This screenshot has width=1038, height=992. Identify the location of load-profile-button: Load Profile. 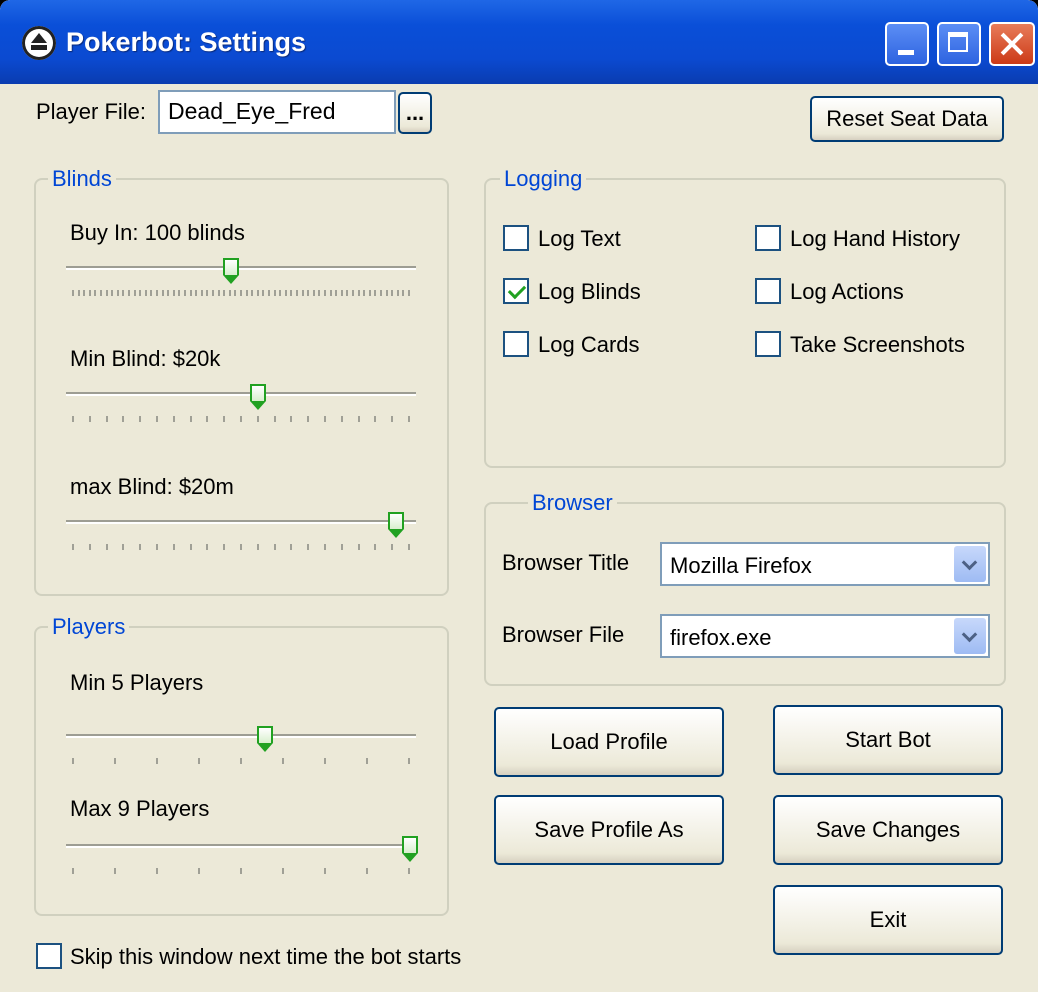
(609, 742).